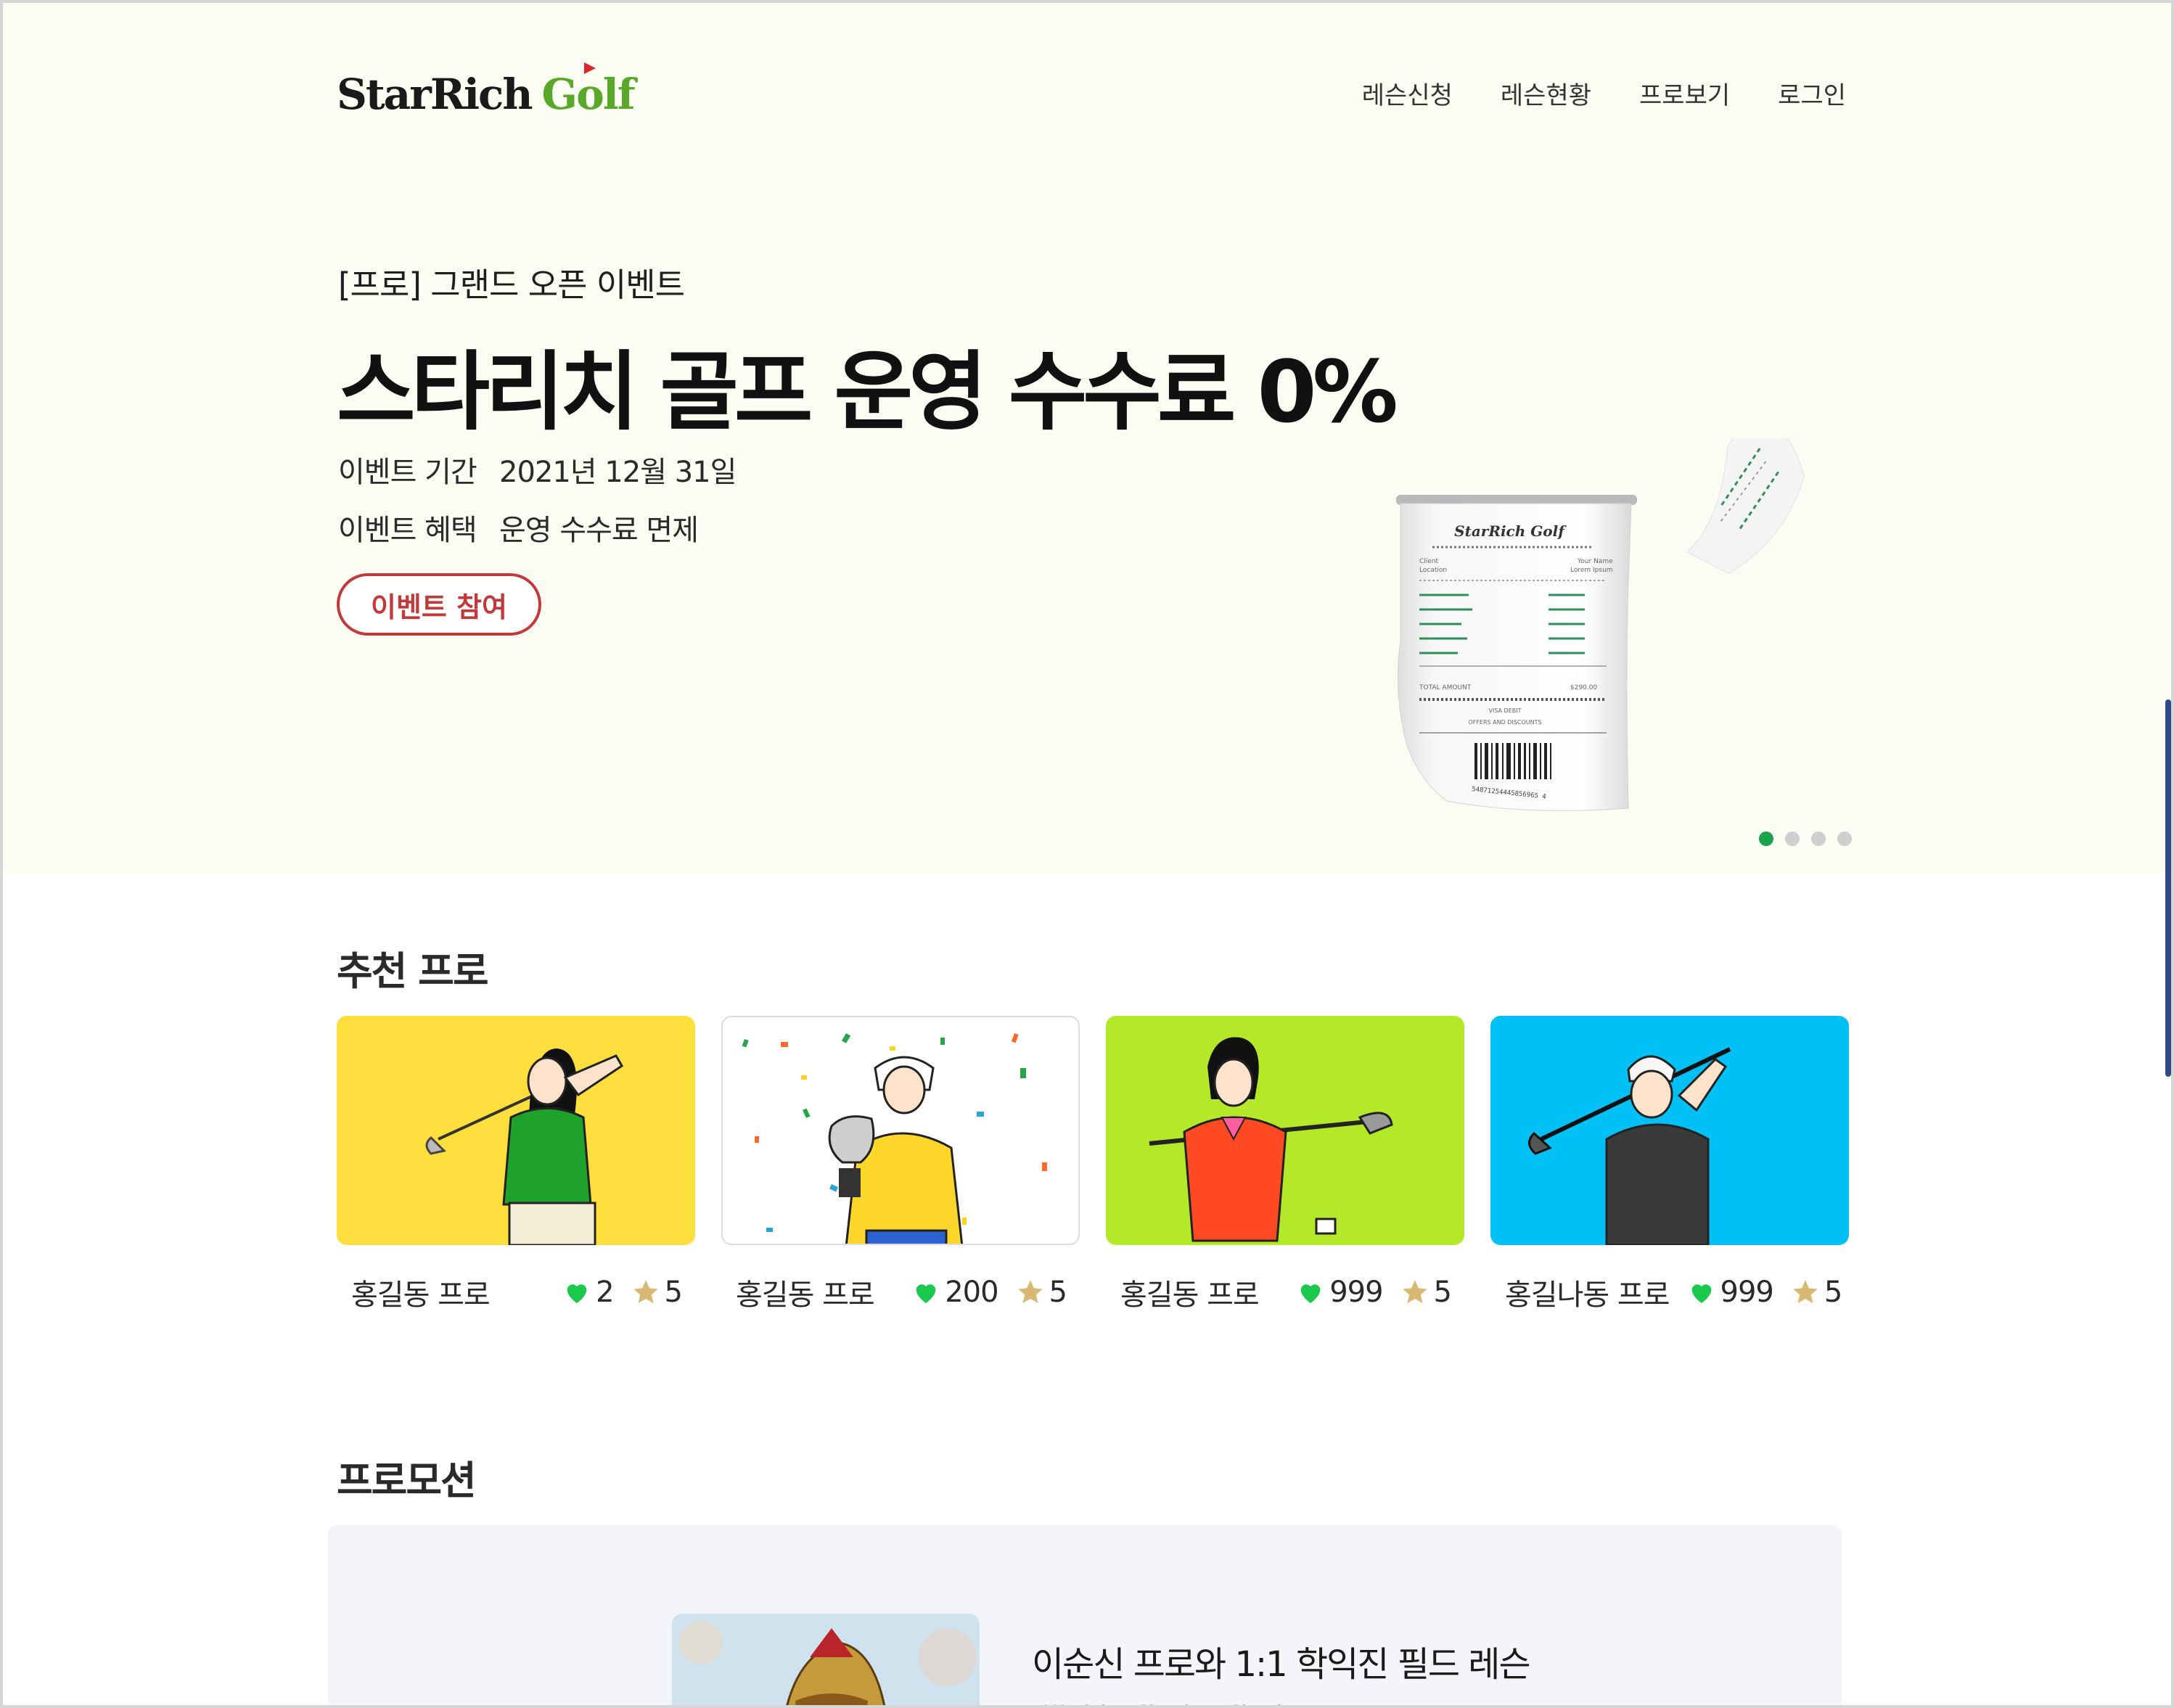 The width and height of the screenshot is (2174, 1708). I want to click on receipt-location: Location, so click(1433, 570).